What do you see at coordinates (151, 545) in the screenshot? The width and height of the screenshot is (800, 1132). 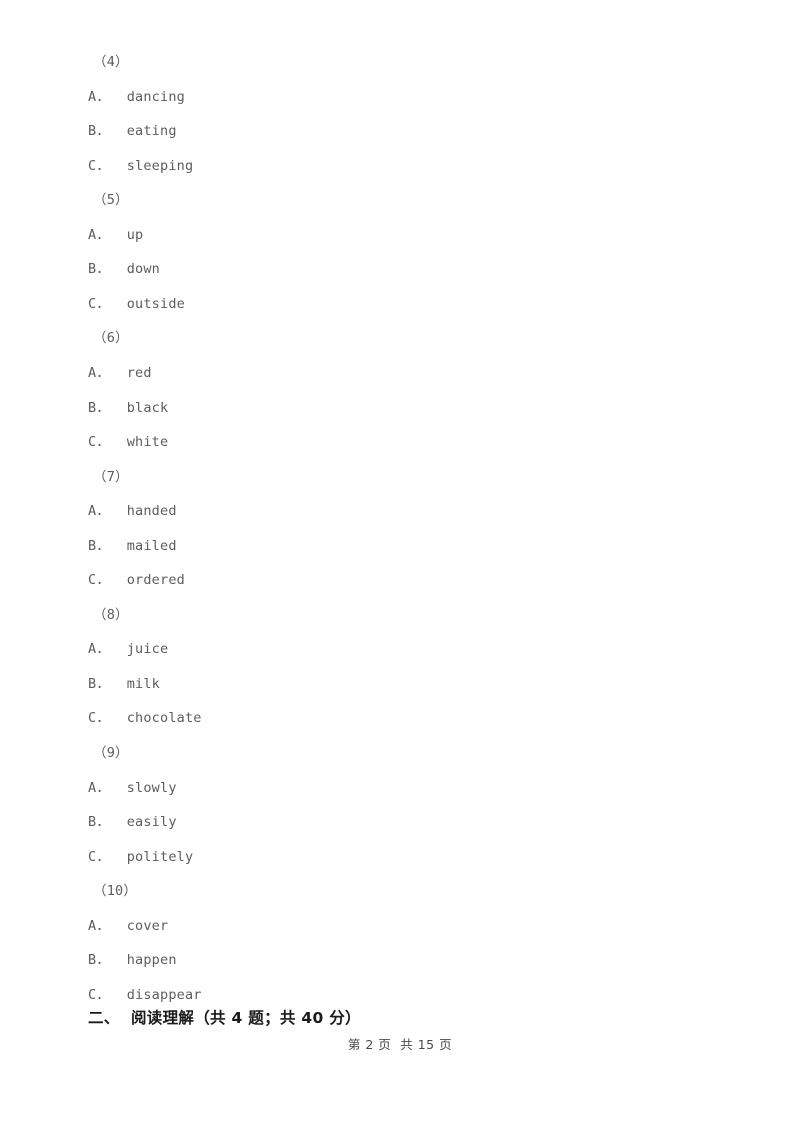 I see `option-text: mailed` at bounding box center [151, 545].